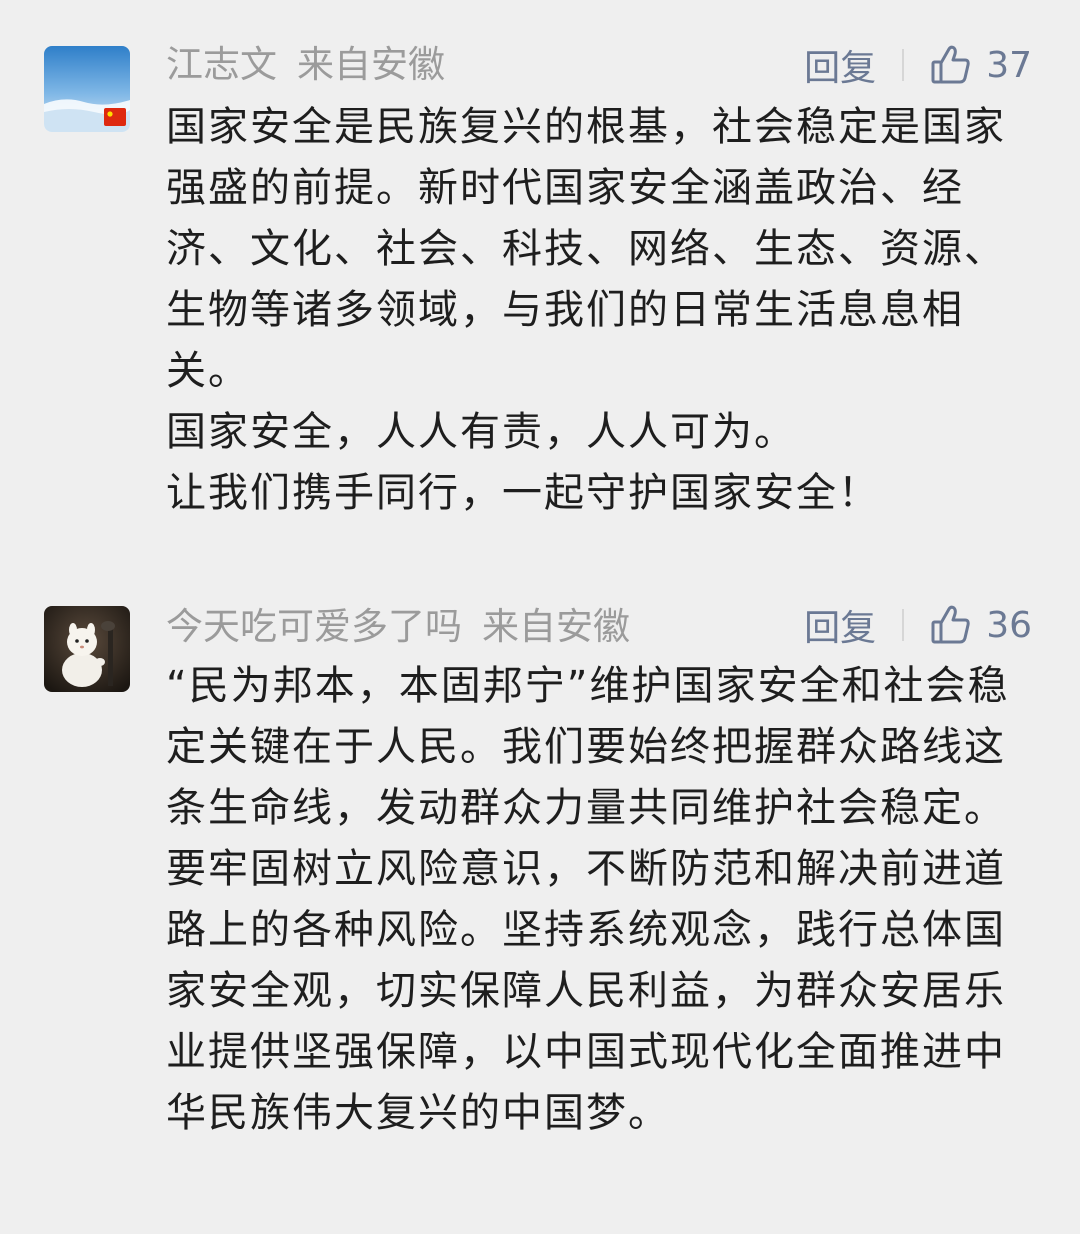 This screenshot has width=1080, height=1234. Describe the element at coordinates (221, 64) in the screenshot. I see `author-name: 江志文` at that location.